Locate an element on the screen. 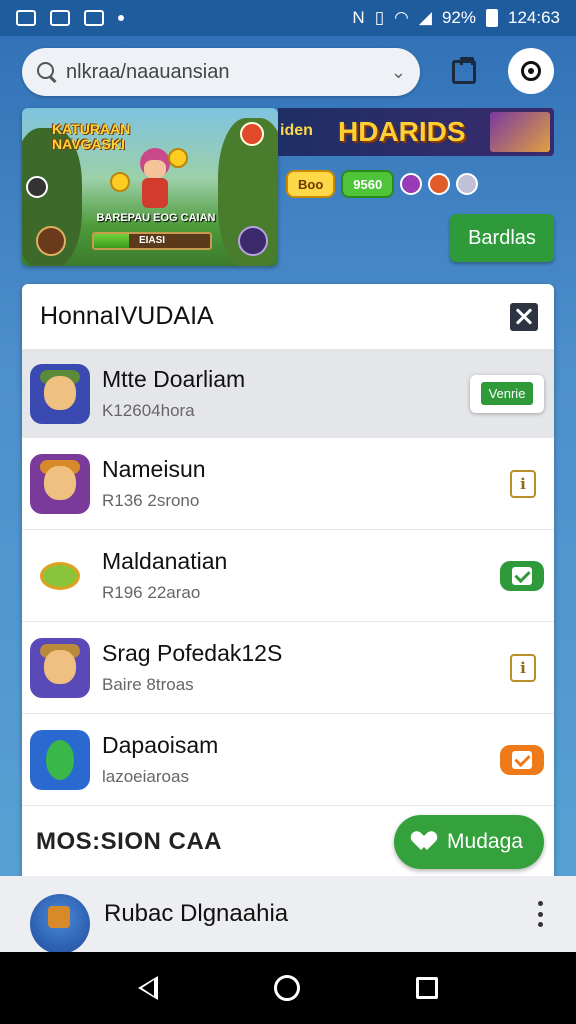 Image resolution: width=576 pixels, height=1024 pixels. clock: 124:63 is located at coordinates (534, 17).